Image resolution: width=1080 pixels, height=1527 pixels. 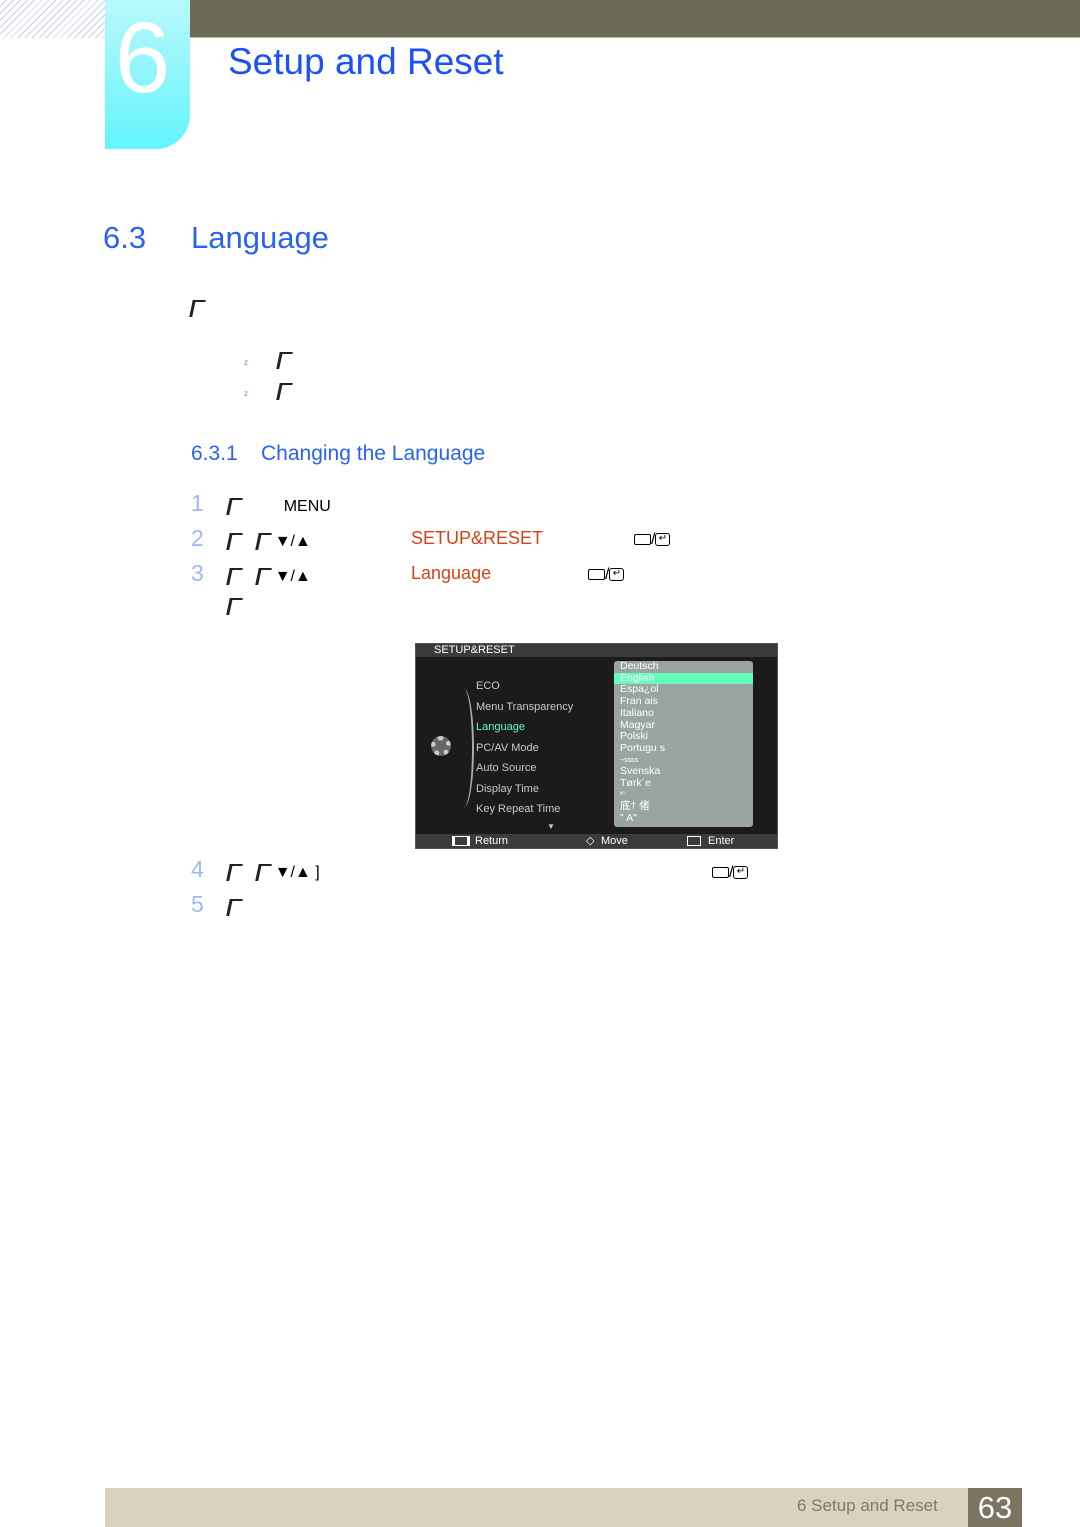 What do you see at coordinates (52, 19) in the screenshot?
I see `decorative-hatch` at bounding box center [52, 19].